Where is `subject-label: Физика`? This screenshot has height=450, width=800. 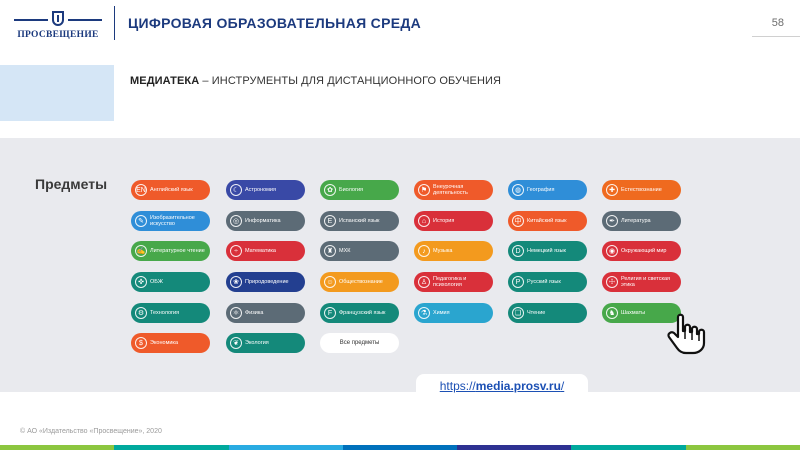
subject-label: Физика is located at coordinates (254, 312).